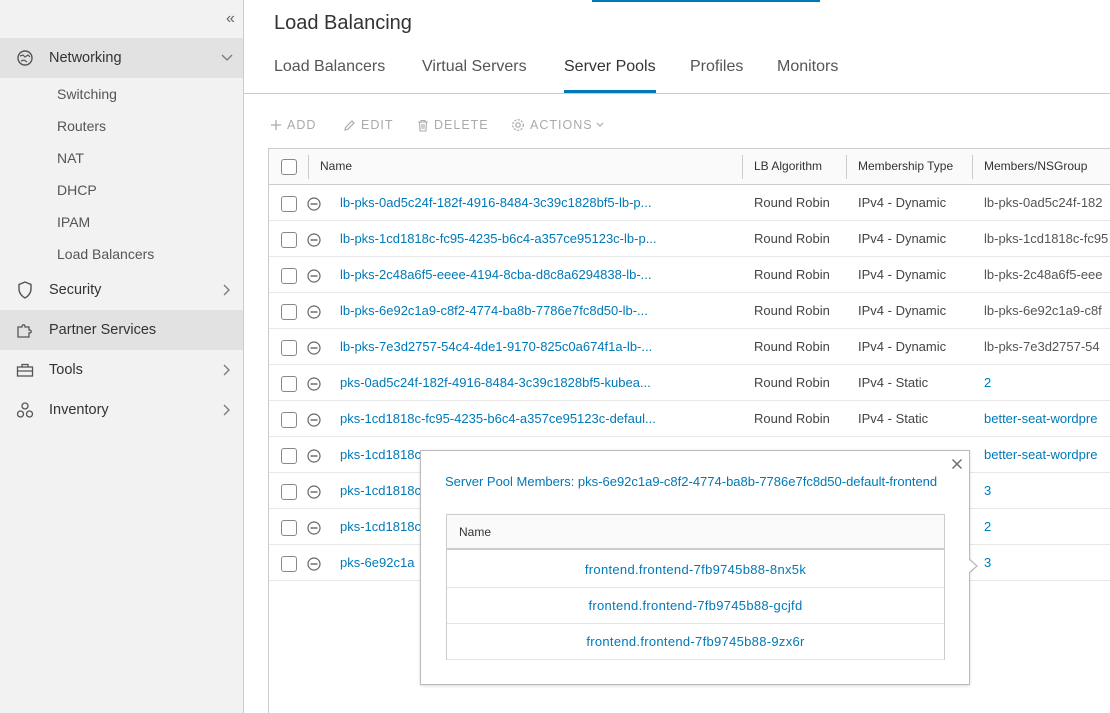 The image size is (1110, 713). Describe the element at coordinates (1035, 166) in the screenshot. I see `column-header-members-nsgroup: Members/NSGroup` at that location.